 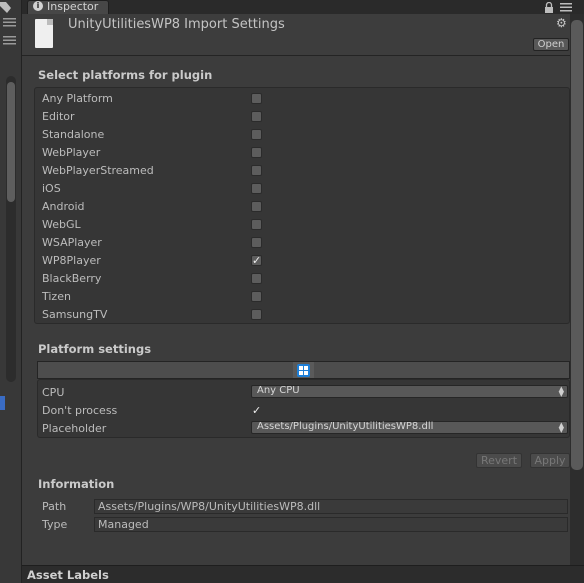 I want to click on cpu-dropdown-value: Any CPU, so click(x=278, y=390).